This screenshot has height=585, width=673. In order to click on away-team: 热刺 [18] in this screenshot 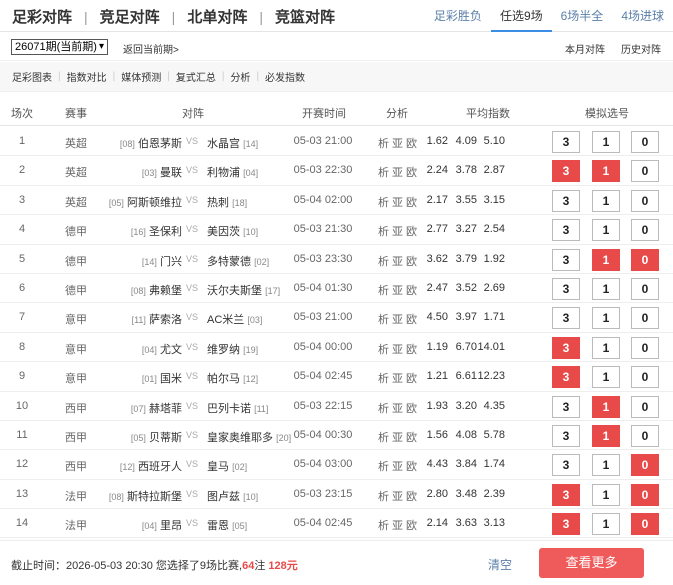, I will do `click(227, 202)`.